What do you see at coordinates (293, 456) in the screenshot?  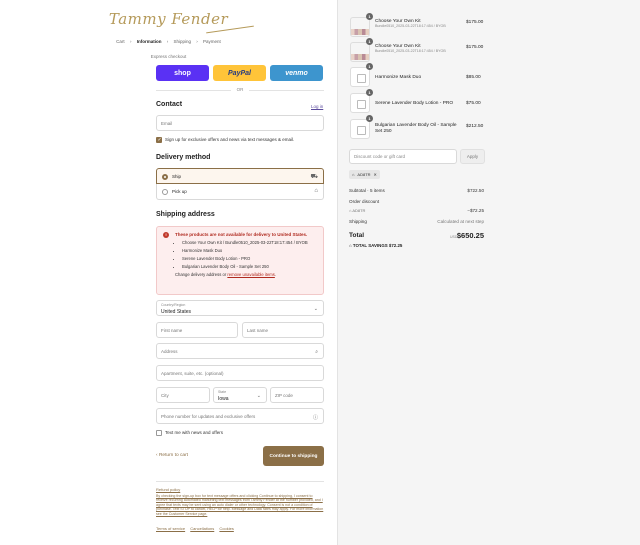 I see `continue-to-shipping-button: Continue to shipping` at bounding box center [293, 456].